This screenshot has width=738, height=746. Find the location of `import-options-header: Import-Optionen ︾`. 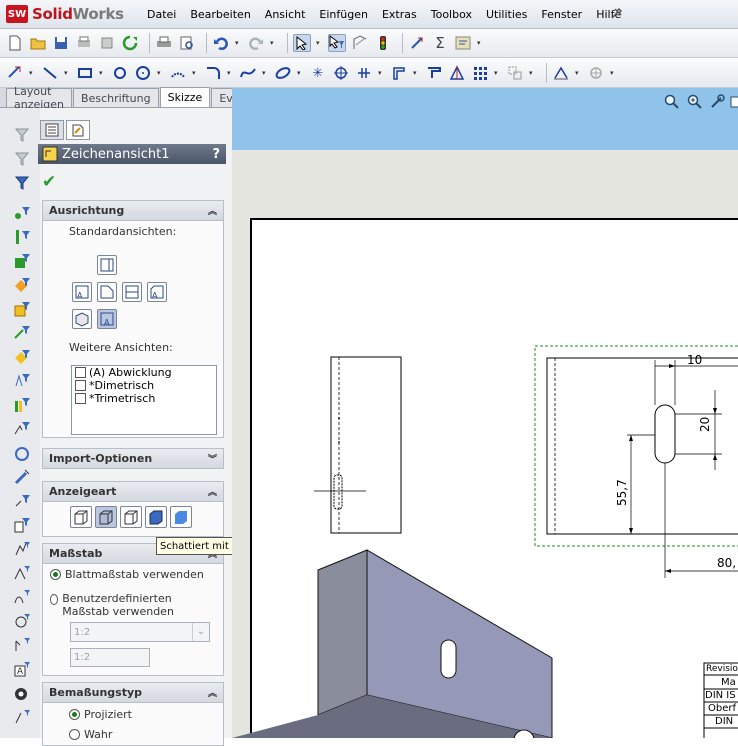

import-options-header: Import-Optionen ︾ is located at coordinates (133, 458).